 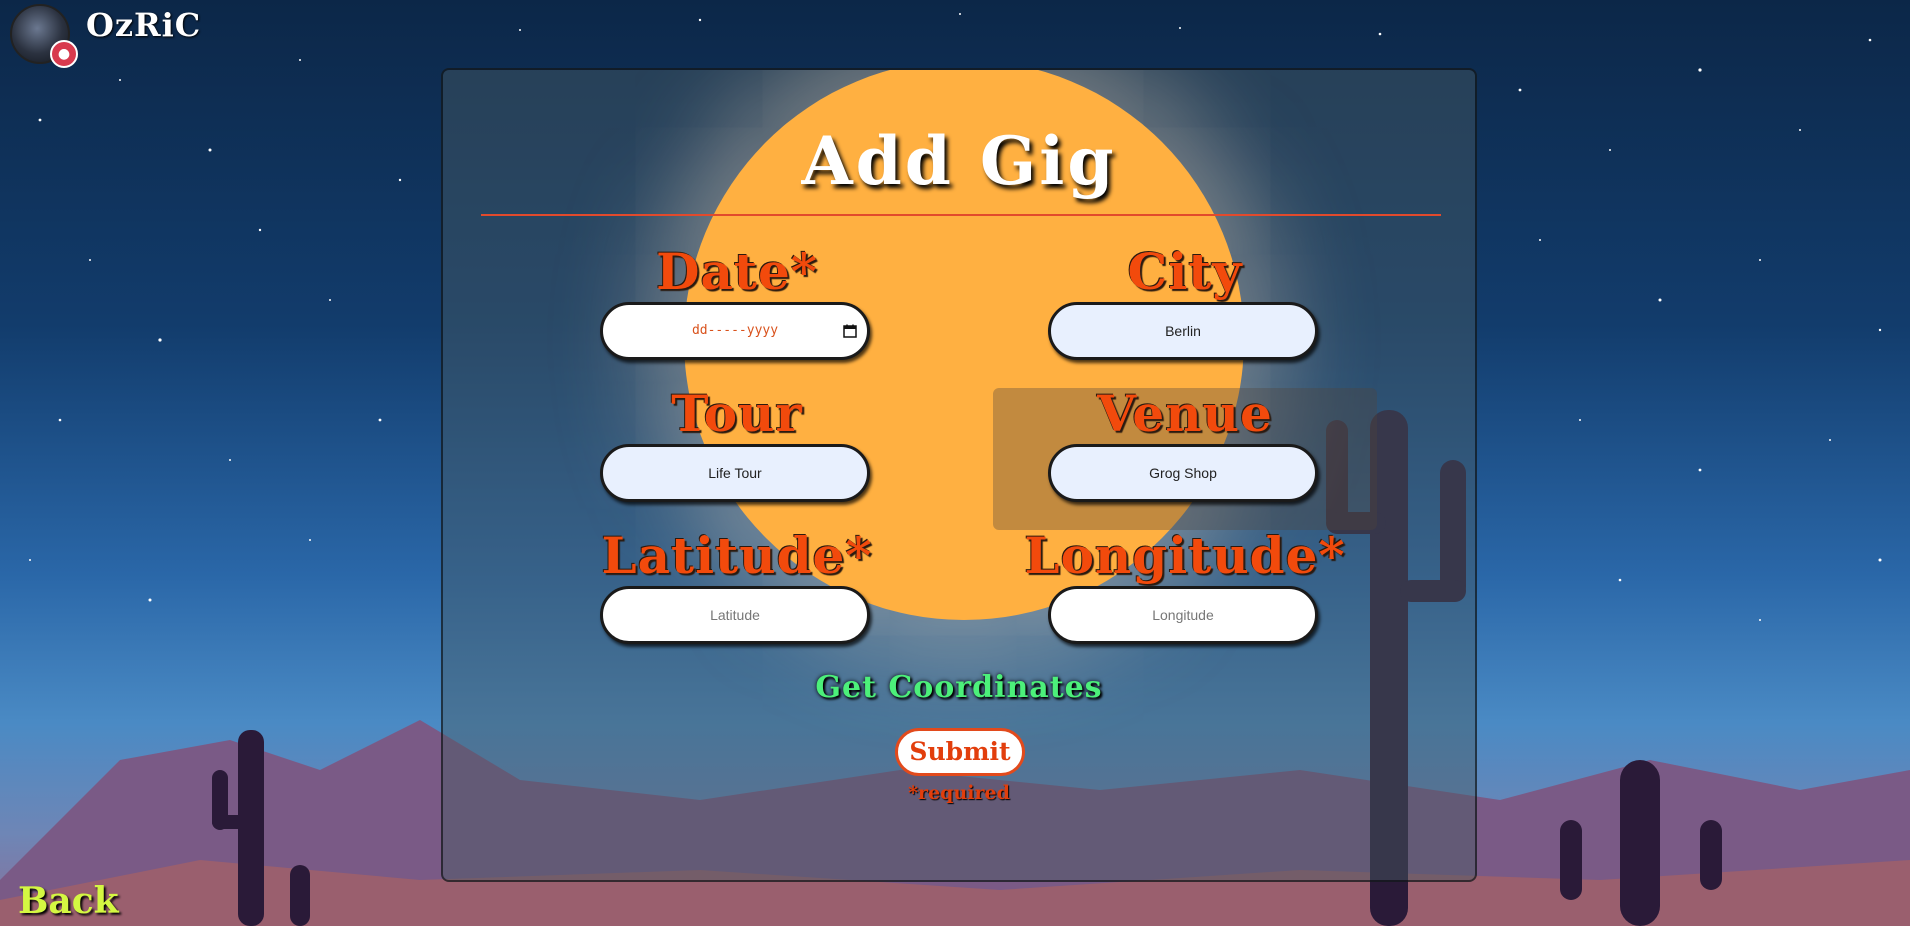 I want to click on chat-bubble-icon: ●, so click(x=64, y=54).